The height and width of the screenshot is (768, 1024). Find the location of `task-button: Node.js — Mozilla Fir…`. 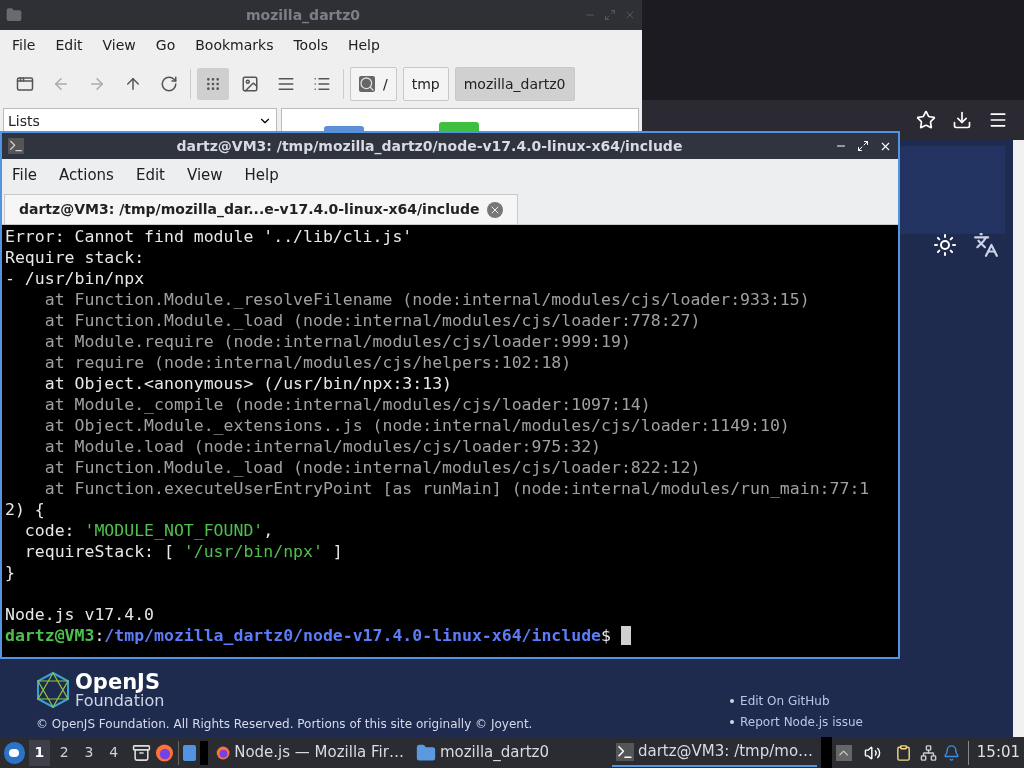

task-button: Node.js — Mozilla Fir… is located at coordinates (309, 752).